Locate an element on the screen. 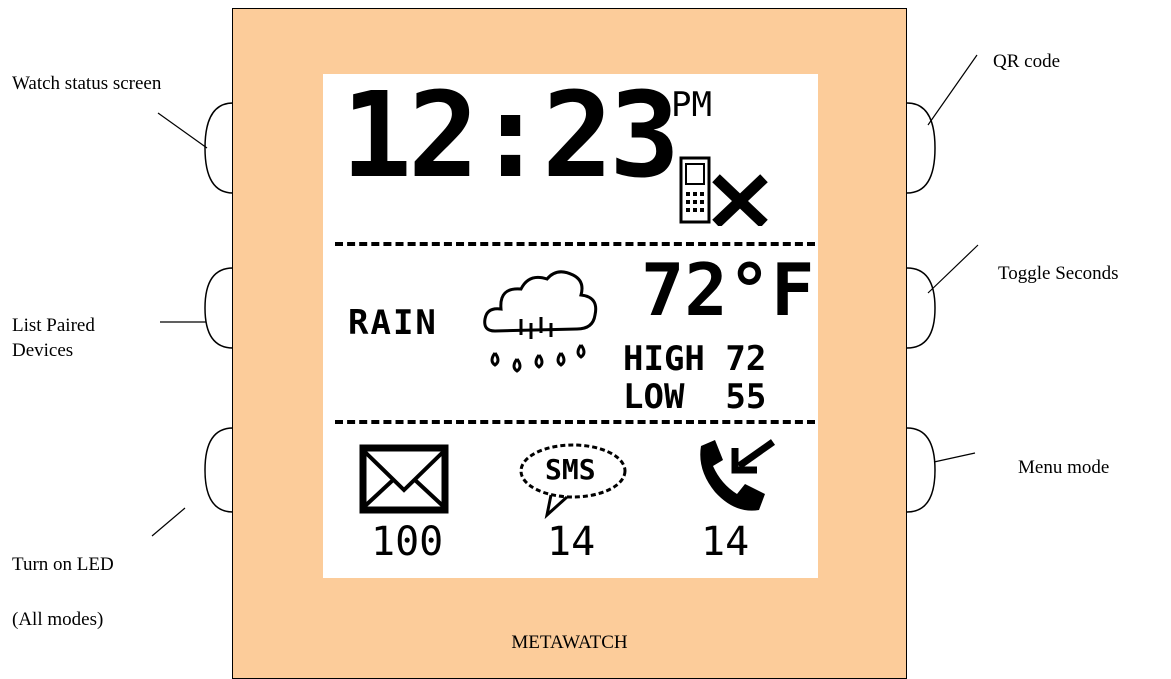 The height and width of the screenshot is (679, 1171). forecast-low: LOW 55 is located at coordinates (695, 397).